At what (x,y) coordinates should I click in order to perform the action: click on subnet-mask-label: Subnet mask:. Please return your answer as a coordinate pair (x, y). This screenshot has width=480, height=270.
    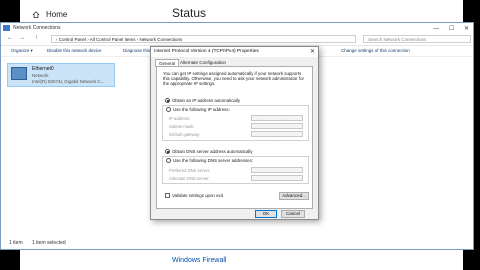
    Looking at the image, I should click on (182, 126).